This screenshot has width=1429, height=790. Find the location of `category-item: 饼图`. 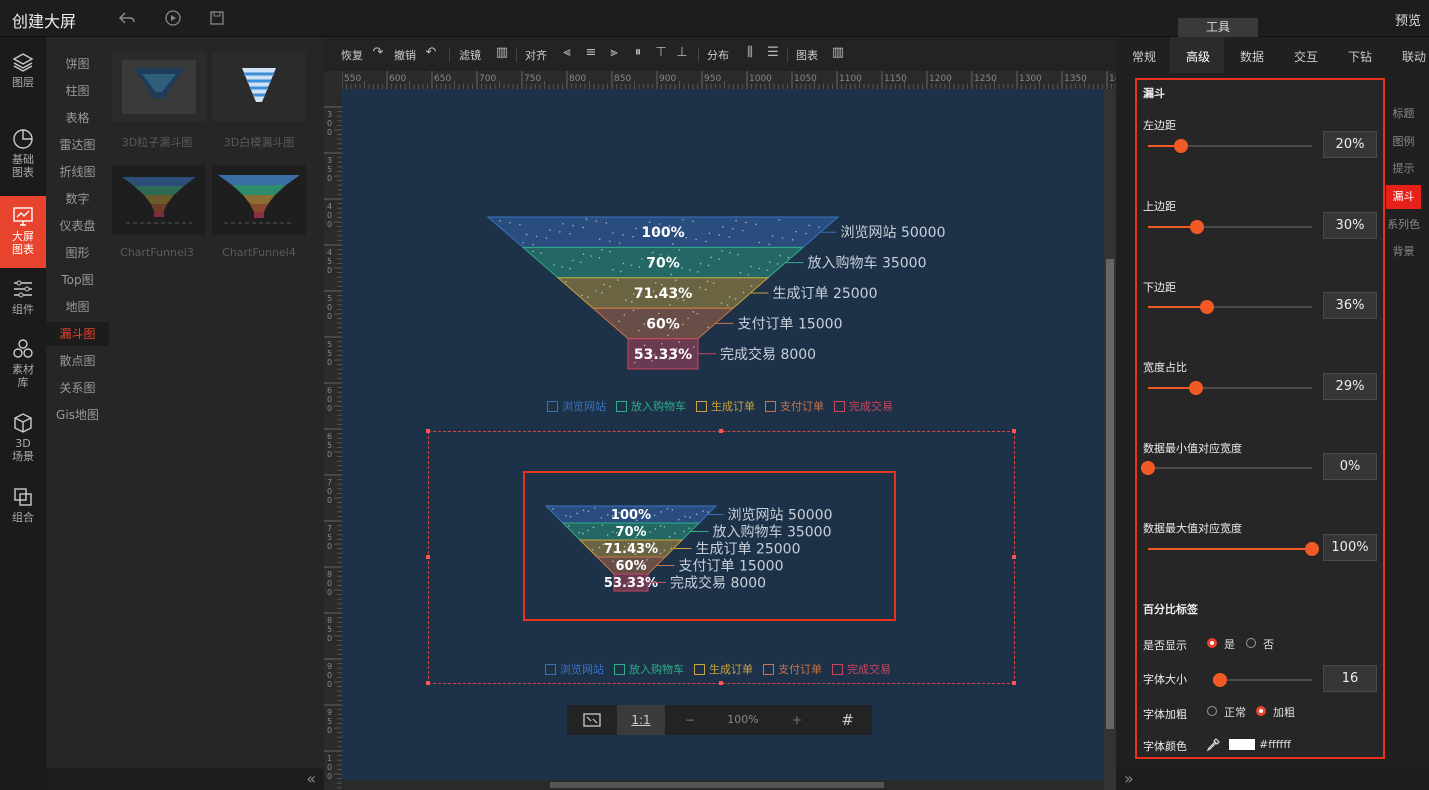

category-item: 饼图 is located at coordinates (77, 63).